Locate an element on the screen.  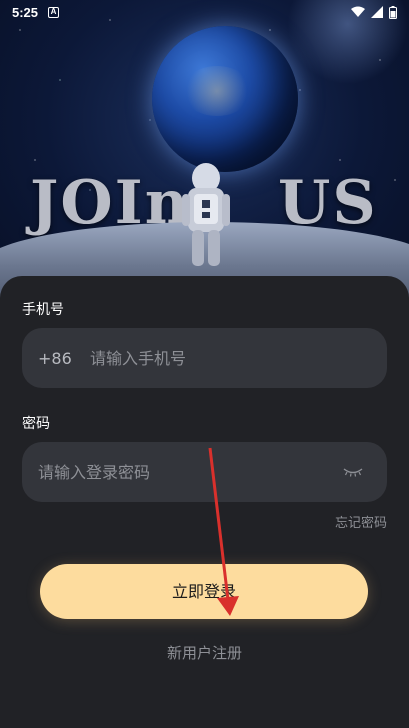
login-button: 立即登录 is located at coordinates (204, 591).